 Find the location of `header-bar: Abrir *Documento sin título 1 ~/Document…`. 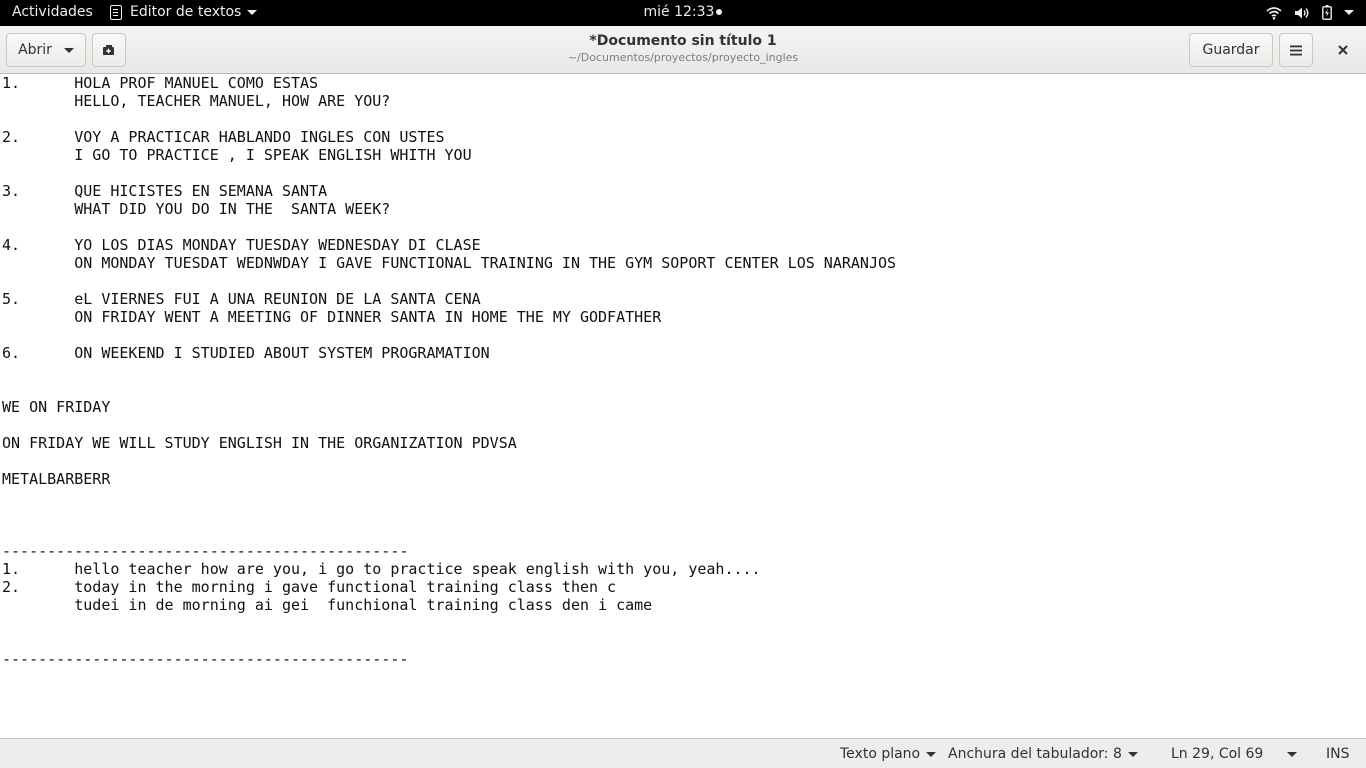

header-bar: Abrir *Documento sin título 1 ~/Document… is located at coordinates (683, 50).